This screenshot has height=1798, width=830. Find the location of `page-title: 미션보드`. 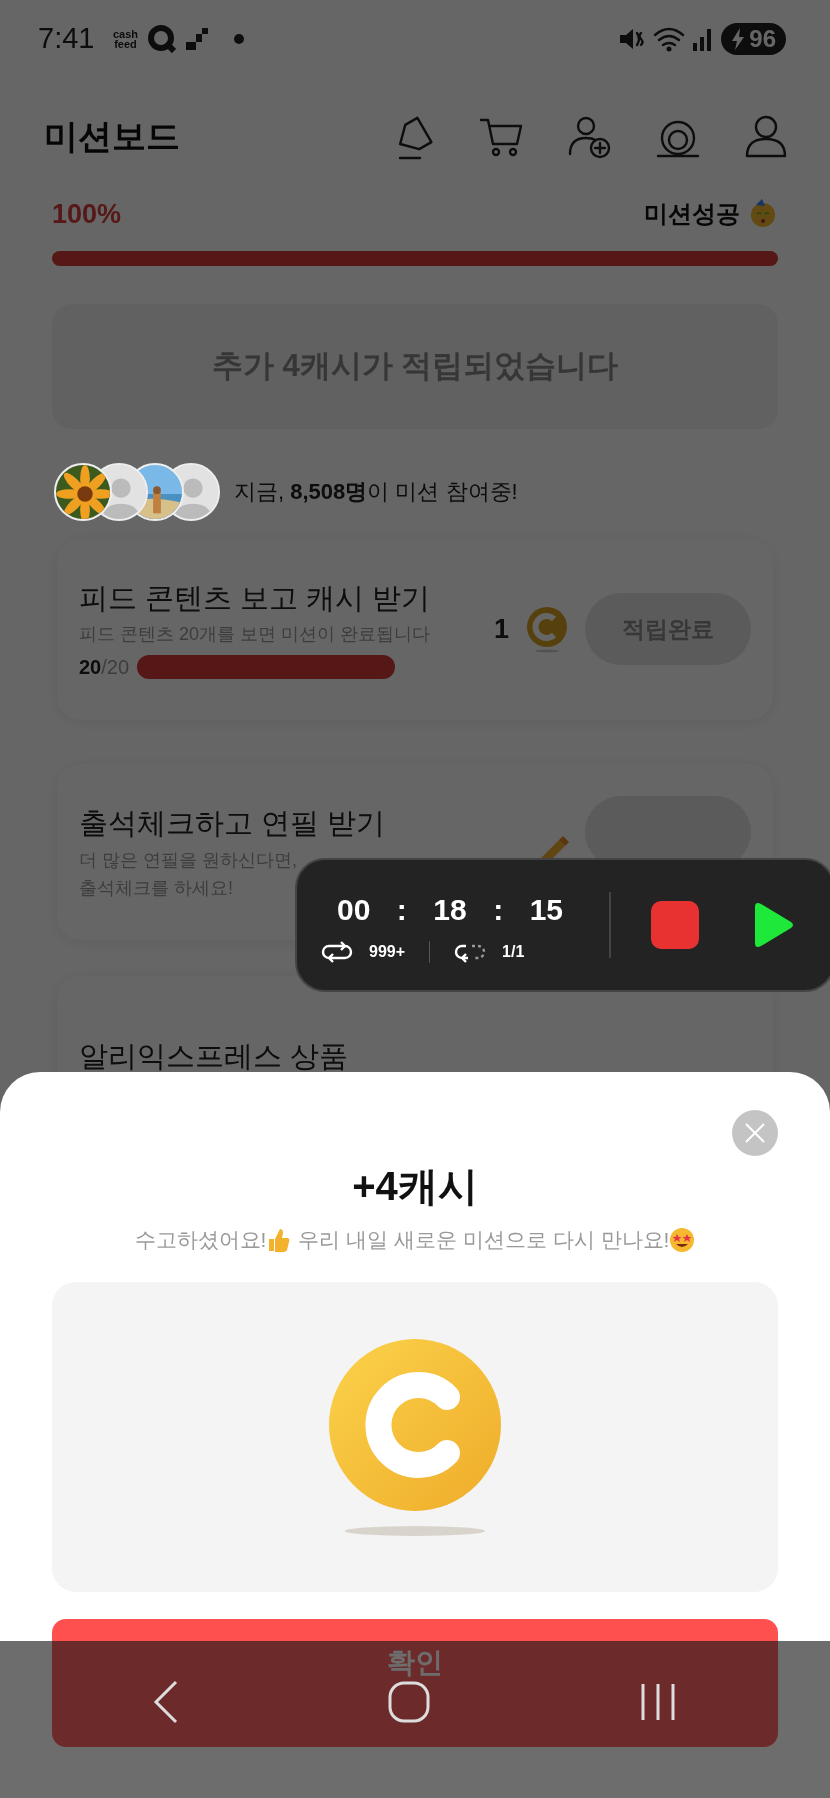

page-title: 미션보드 is located at coordinates (112, 136).